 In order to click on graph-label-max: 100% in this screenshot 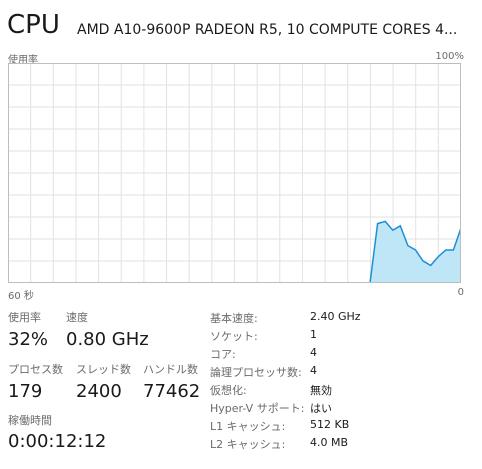, I will do `click(449, 56)`.